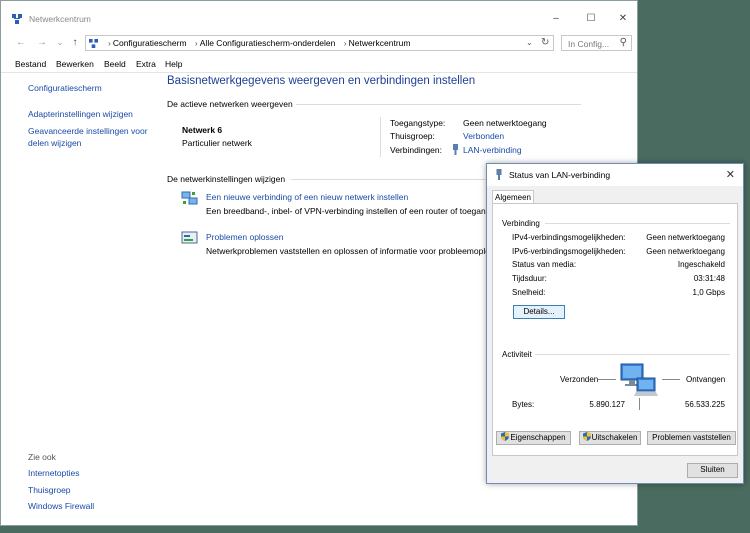 The image size is (750, 533). What do you see at coordinates (21, 43) in the screenshot?
I see `back-arrow-icon: ←` at bounding box center [21, 43].